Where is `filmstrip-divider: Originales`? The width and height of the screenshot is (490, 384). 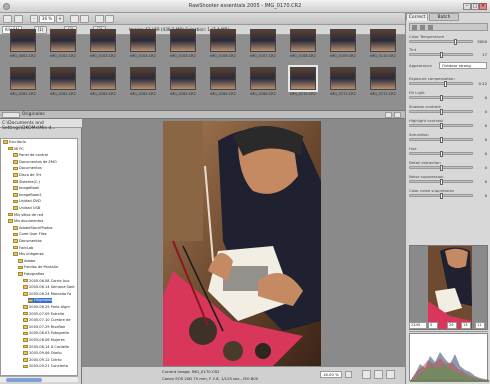 filmstrip-divider: Originales is located at coordinates (202, 114).